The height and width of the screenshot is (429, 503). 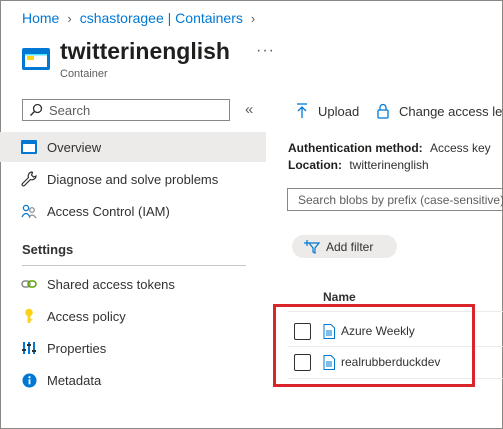 What do you see at coordinates (302, 110) in the screenshot?
I see `upload-icon` at bounding box center [302, 110].